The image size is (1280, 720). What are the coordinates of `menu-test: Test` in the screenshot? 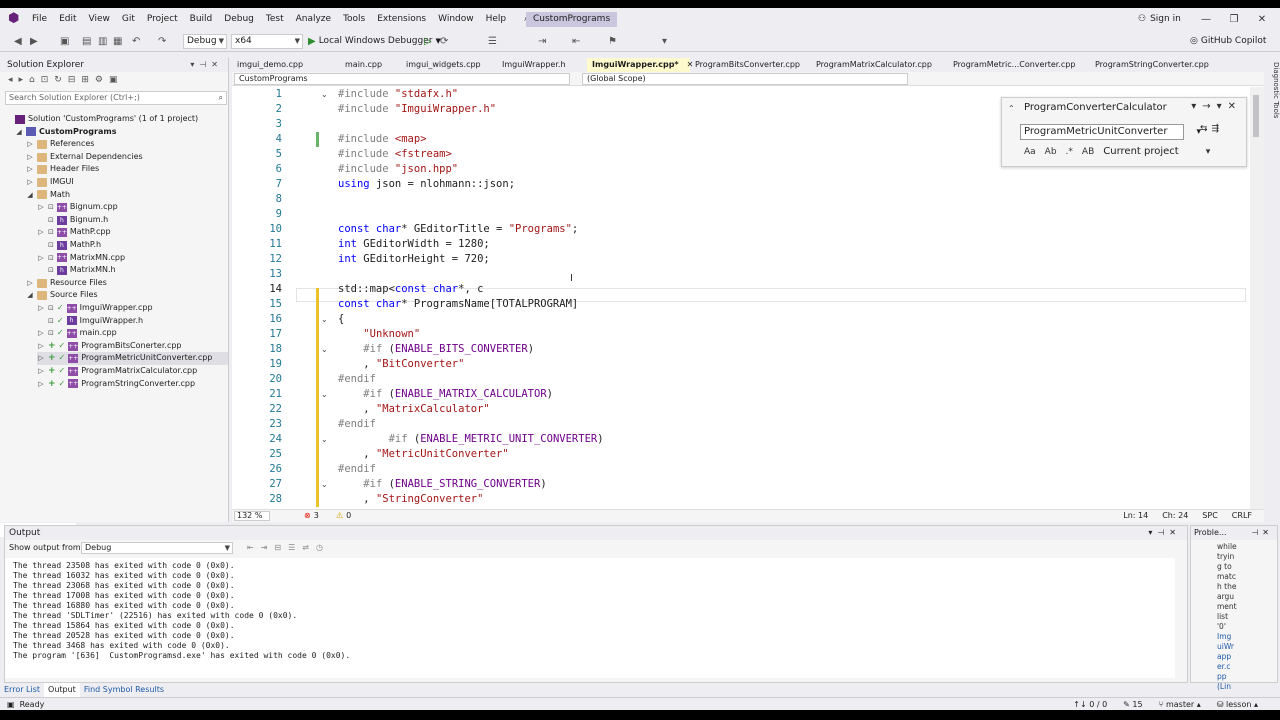 It's located at (275, 19).